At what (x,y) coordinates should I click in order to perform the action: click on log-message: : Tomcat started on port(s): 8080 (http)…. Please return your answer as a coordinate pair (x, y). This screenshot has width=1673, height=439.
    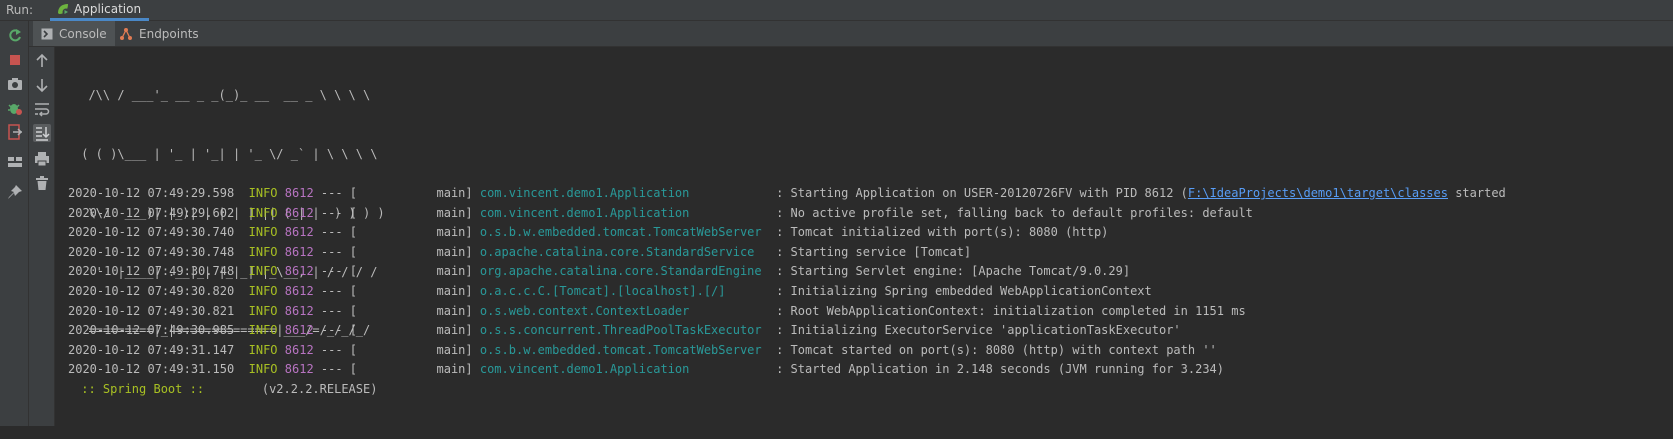
    Looking at the image, I should click on (996, 349).